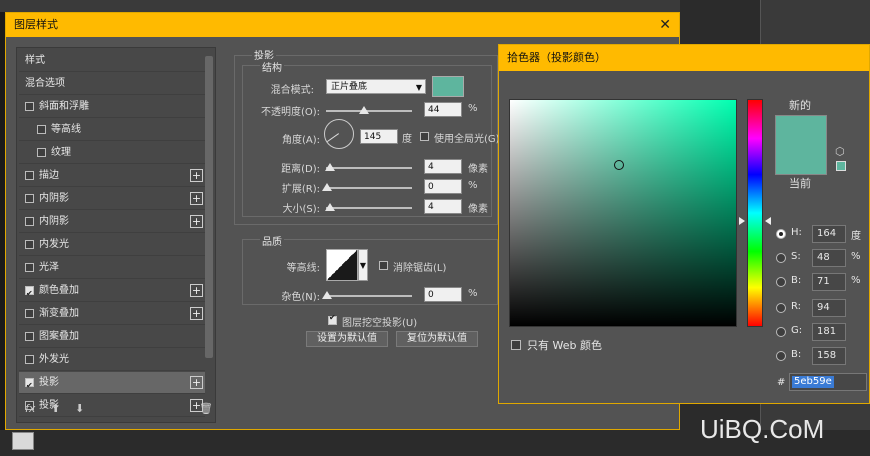  Describe the element at coordinates (829, 258) in the screenshot. I see `channel-input: 48` at that location.